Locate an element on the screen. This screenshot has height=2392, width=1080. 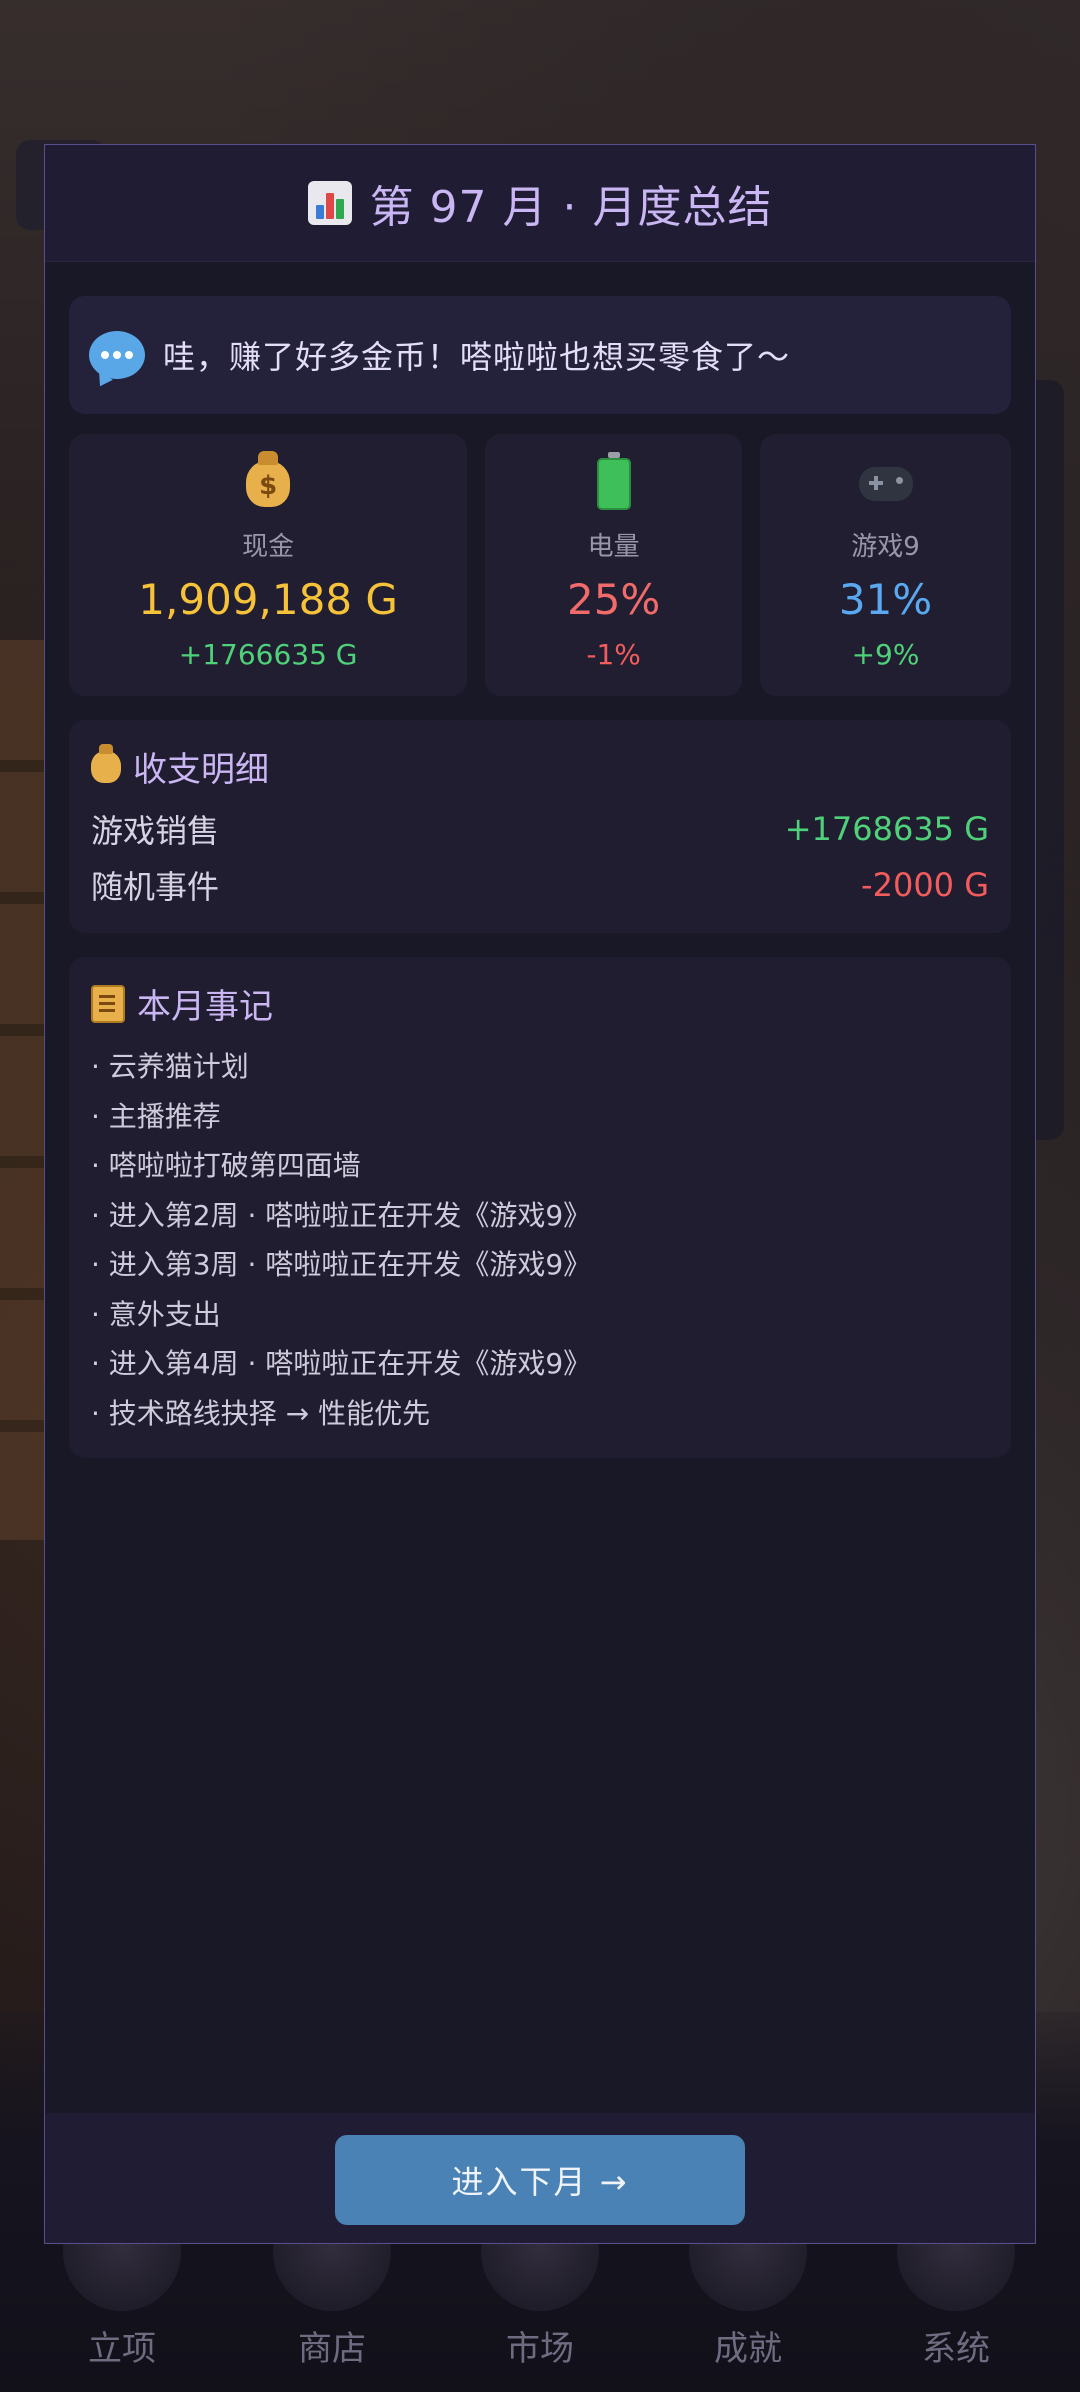
finance-row-amount: +1768635 G is located at coordinates (886, 829).